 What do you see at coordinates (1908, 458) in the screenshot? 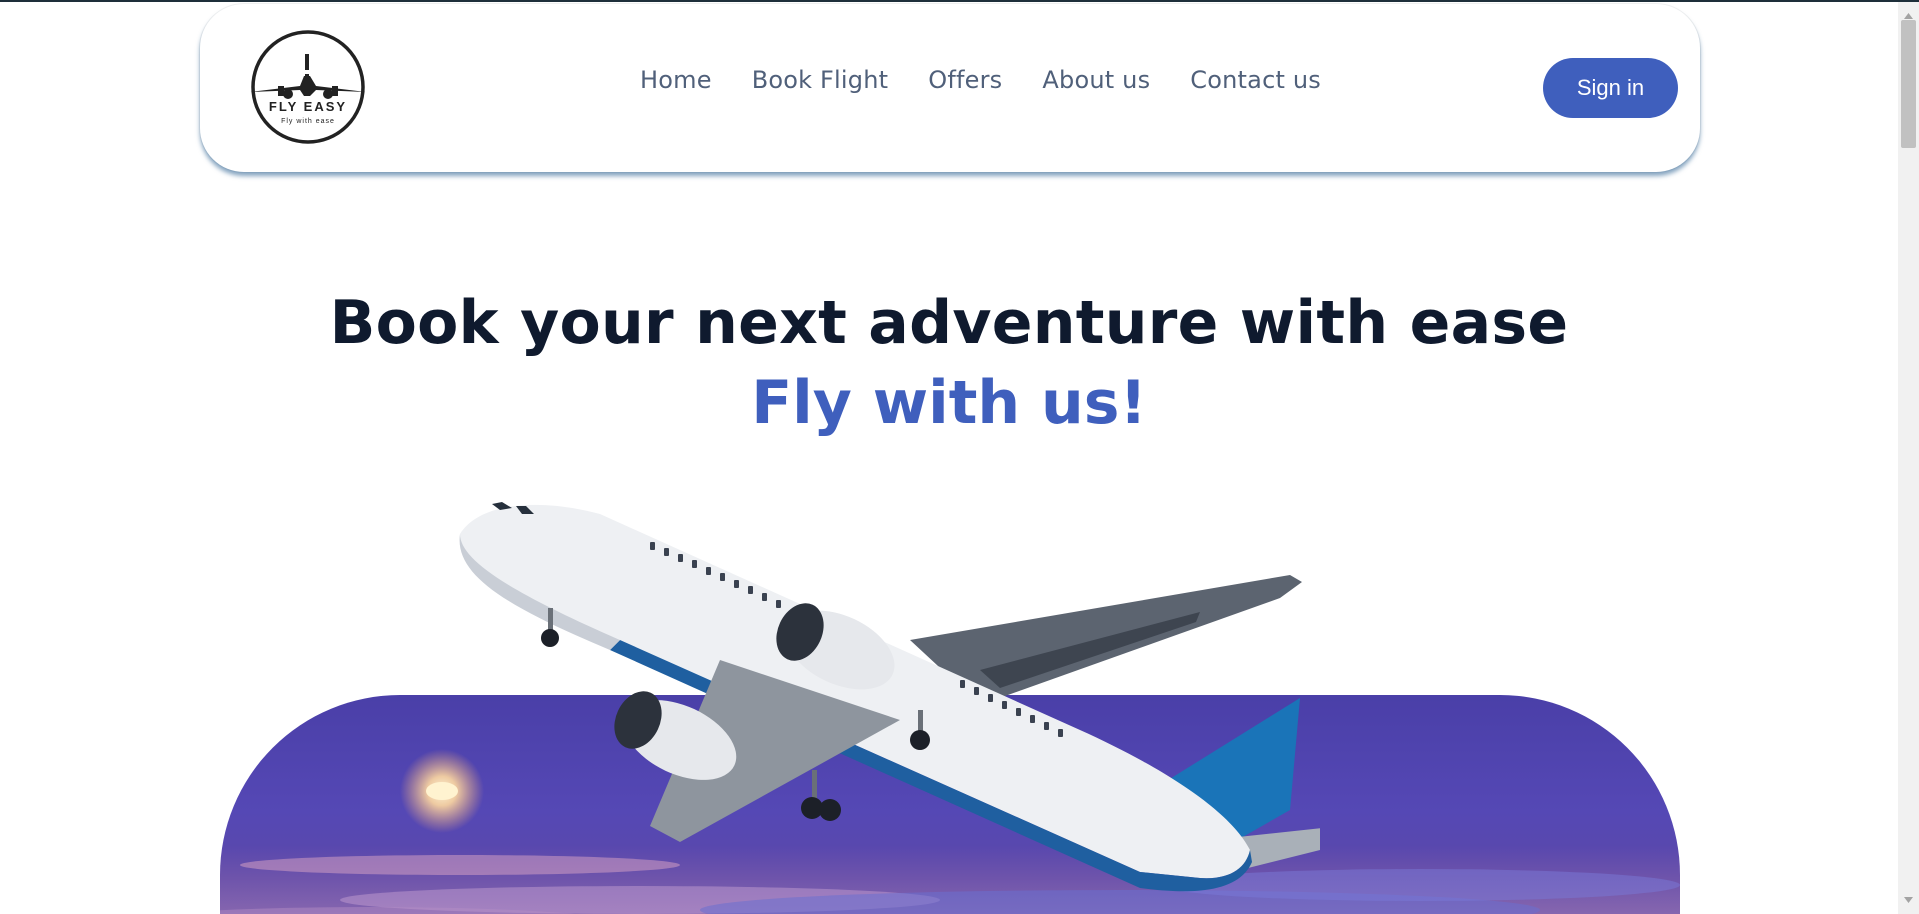
I see `vertical-scrollbar` at bounding box center [1908, 458].